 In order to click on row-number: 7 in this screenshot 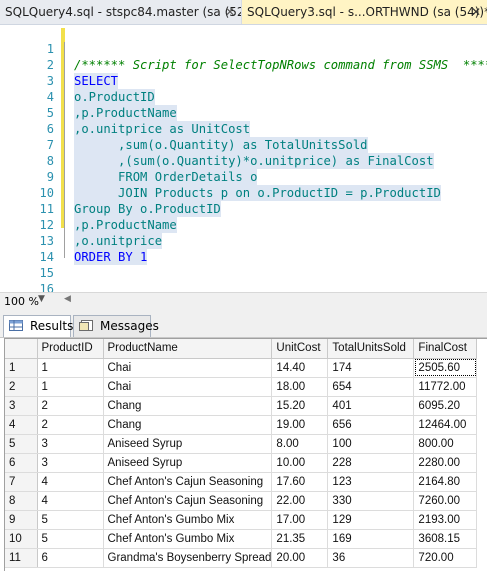, I will do `click(21, 482)`.